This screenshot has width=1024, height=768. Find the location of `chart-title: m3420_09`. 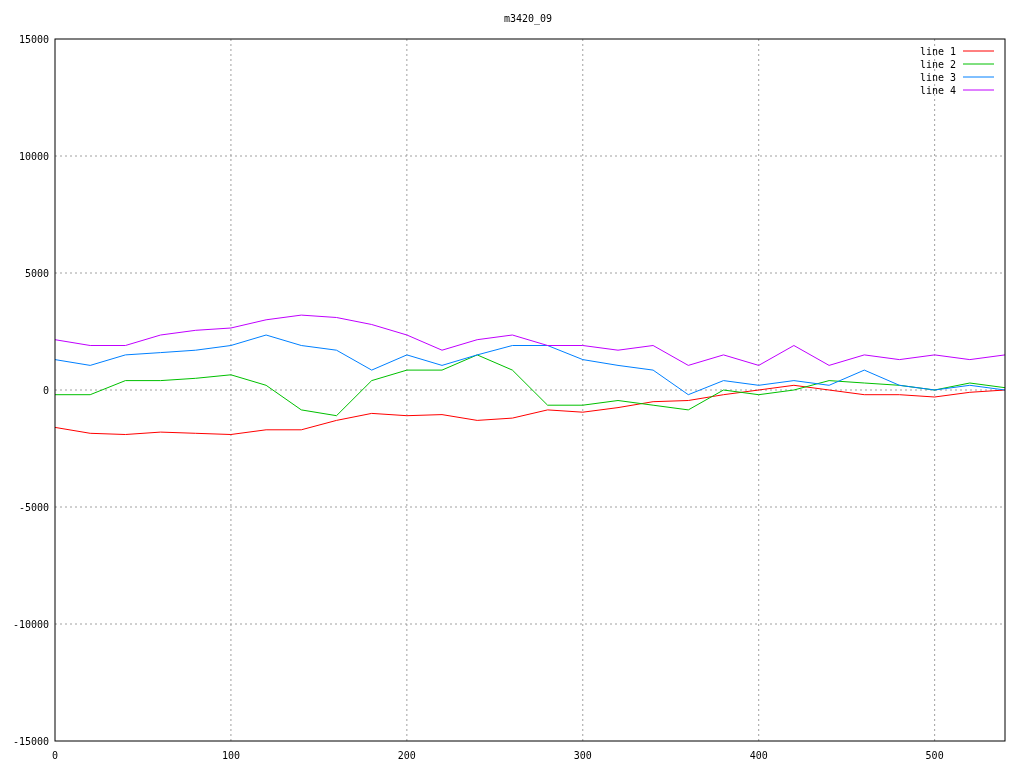

chart-title: m3420_09 is located at coordinates (528, 18).